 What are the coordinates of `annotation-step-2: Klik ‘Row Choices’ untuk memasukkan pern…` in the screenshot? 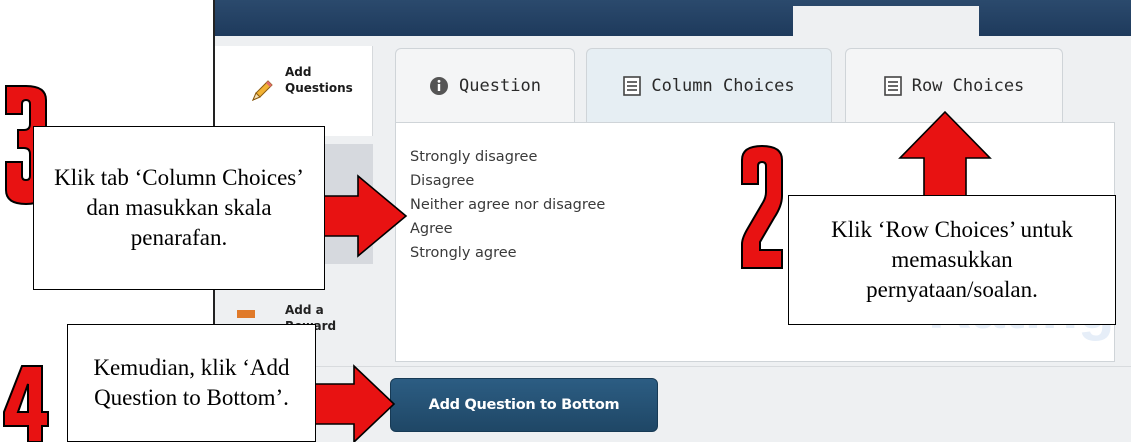 It's located at (952, 260).